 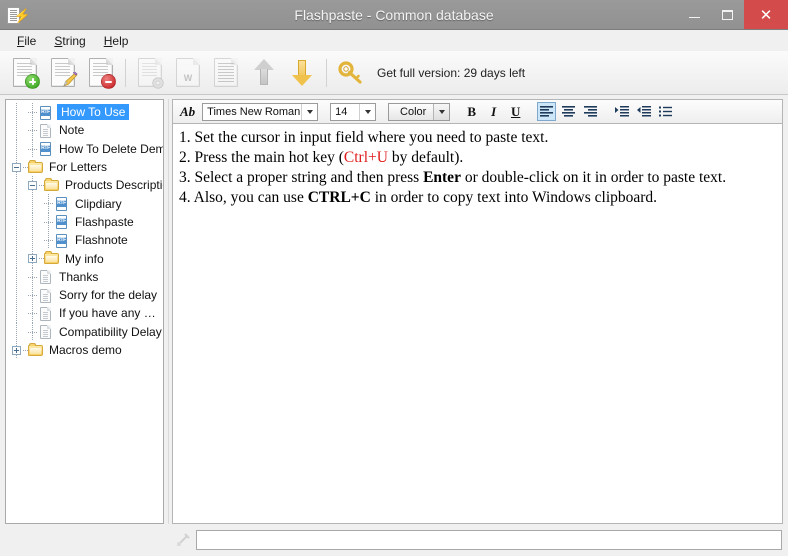 What do you see at coordinates (419, 111) in the screenshot?
I see `font-color-select: Color` at bounding box center [419, 111].